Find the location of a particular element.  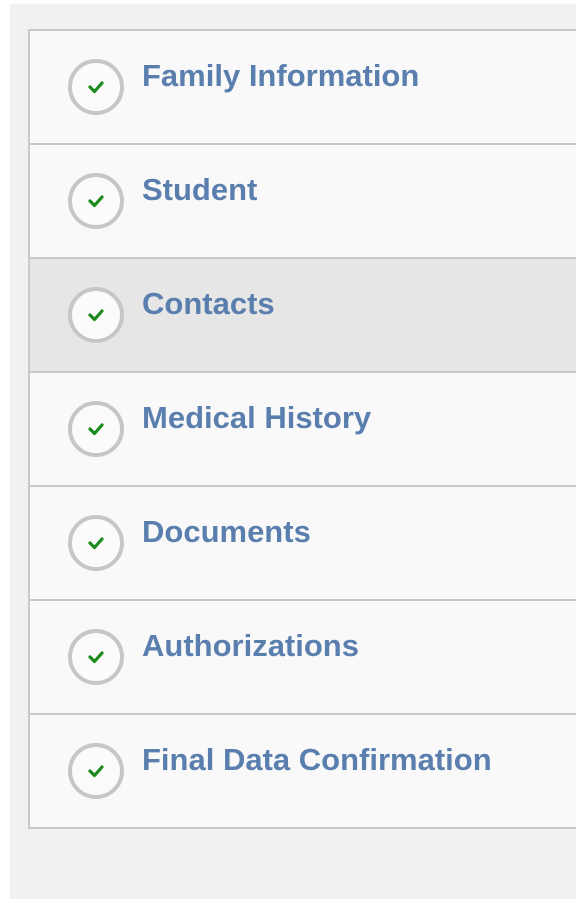

step-student: Student is located at coordinates (303, 200).